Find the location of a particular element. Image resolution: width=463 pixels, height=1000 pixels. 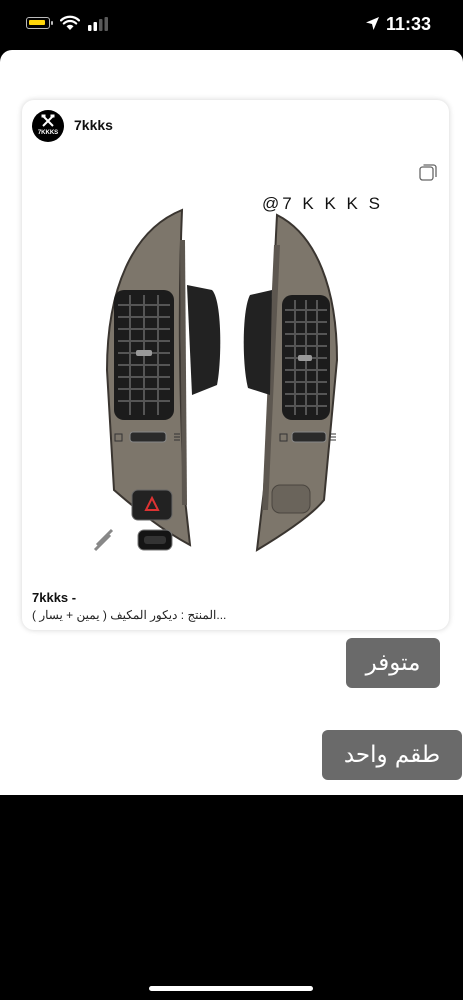

wifi-icon is located at coordinates (70, 22).